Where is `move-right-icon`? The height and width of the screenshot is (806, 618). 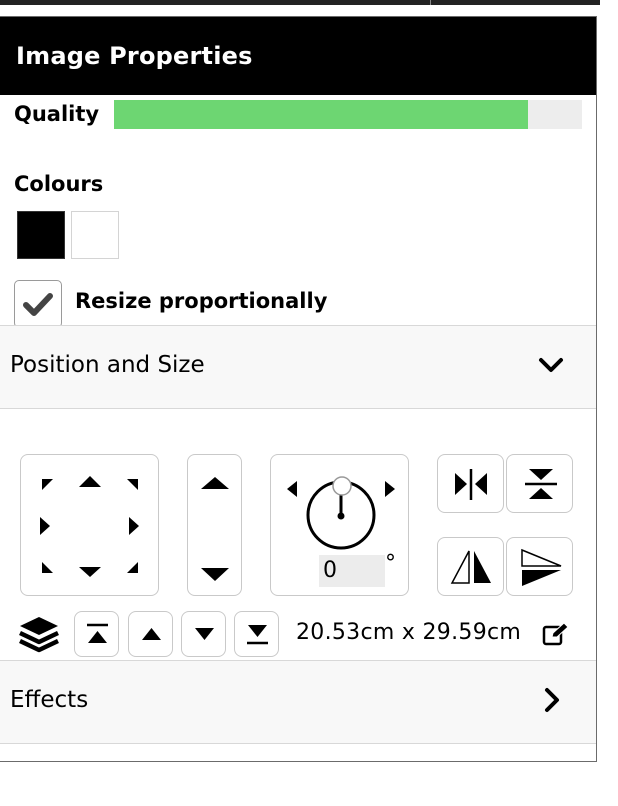
move-right-icon is located at coordinates (134, 526).